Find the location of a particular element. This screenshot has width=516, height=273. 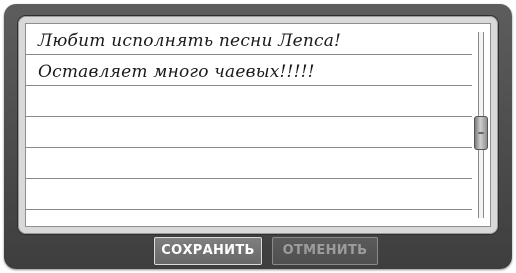

note-line: Любит исполнять песни Лепса! is located at coordinates (249, 39).